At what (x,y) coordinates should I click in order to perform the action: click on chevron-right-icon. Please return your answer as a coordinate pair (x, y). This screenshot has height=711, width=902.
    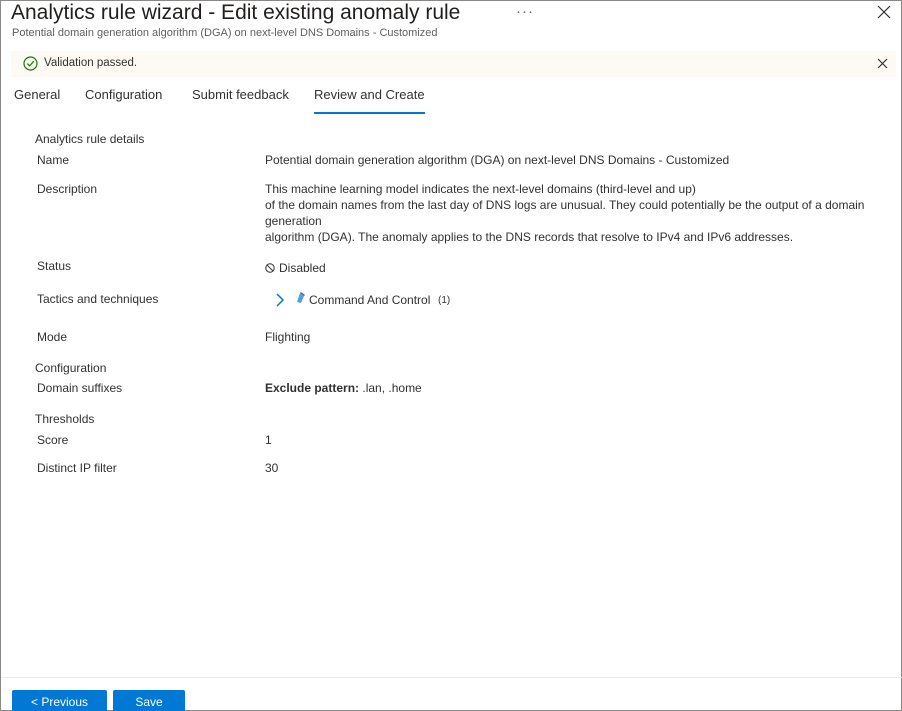
    Looking at the image, I should click on (280, 300).